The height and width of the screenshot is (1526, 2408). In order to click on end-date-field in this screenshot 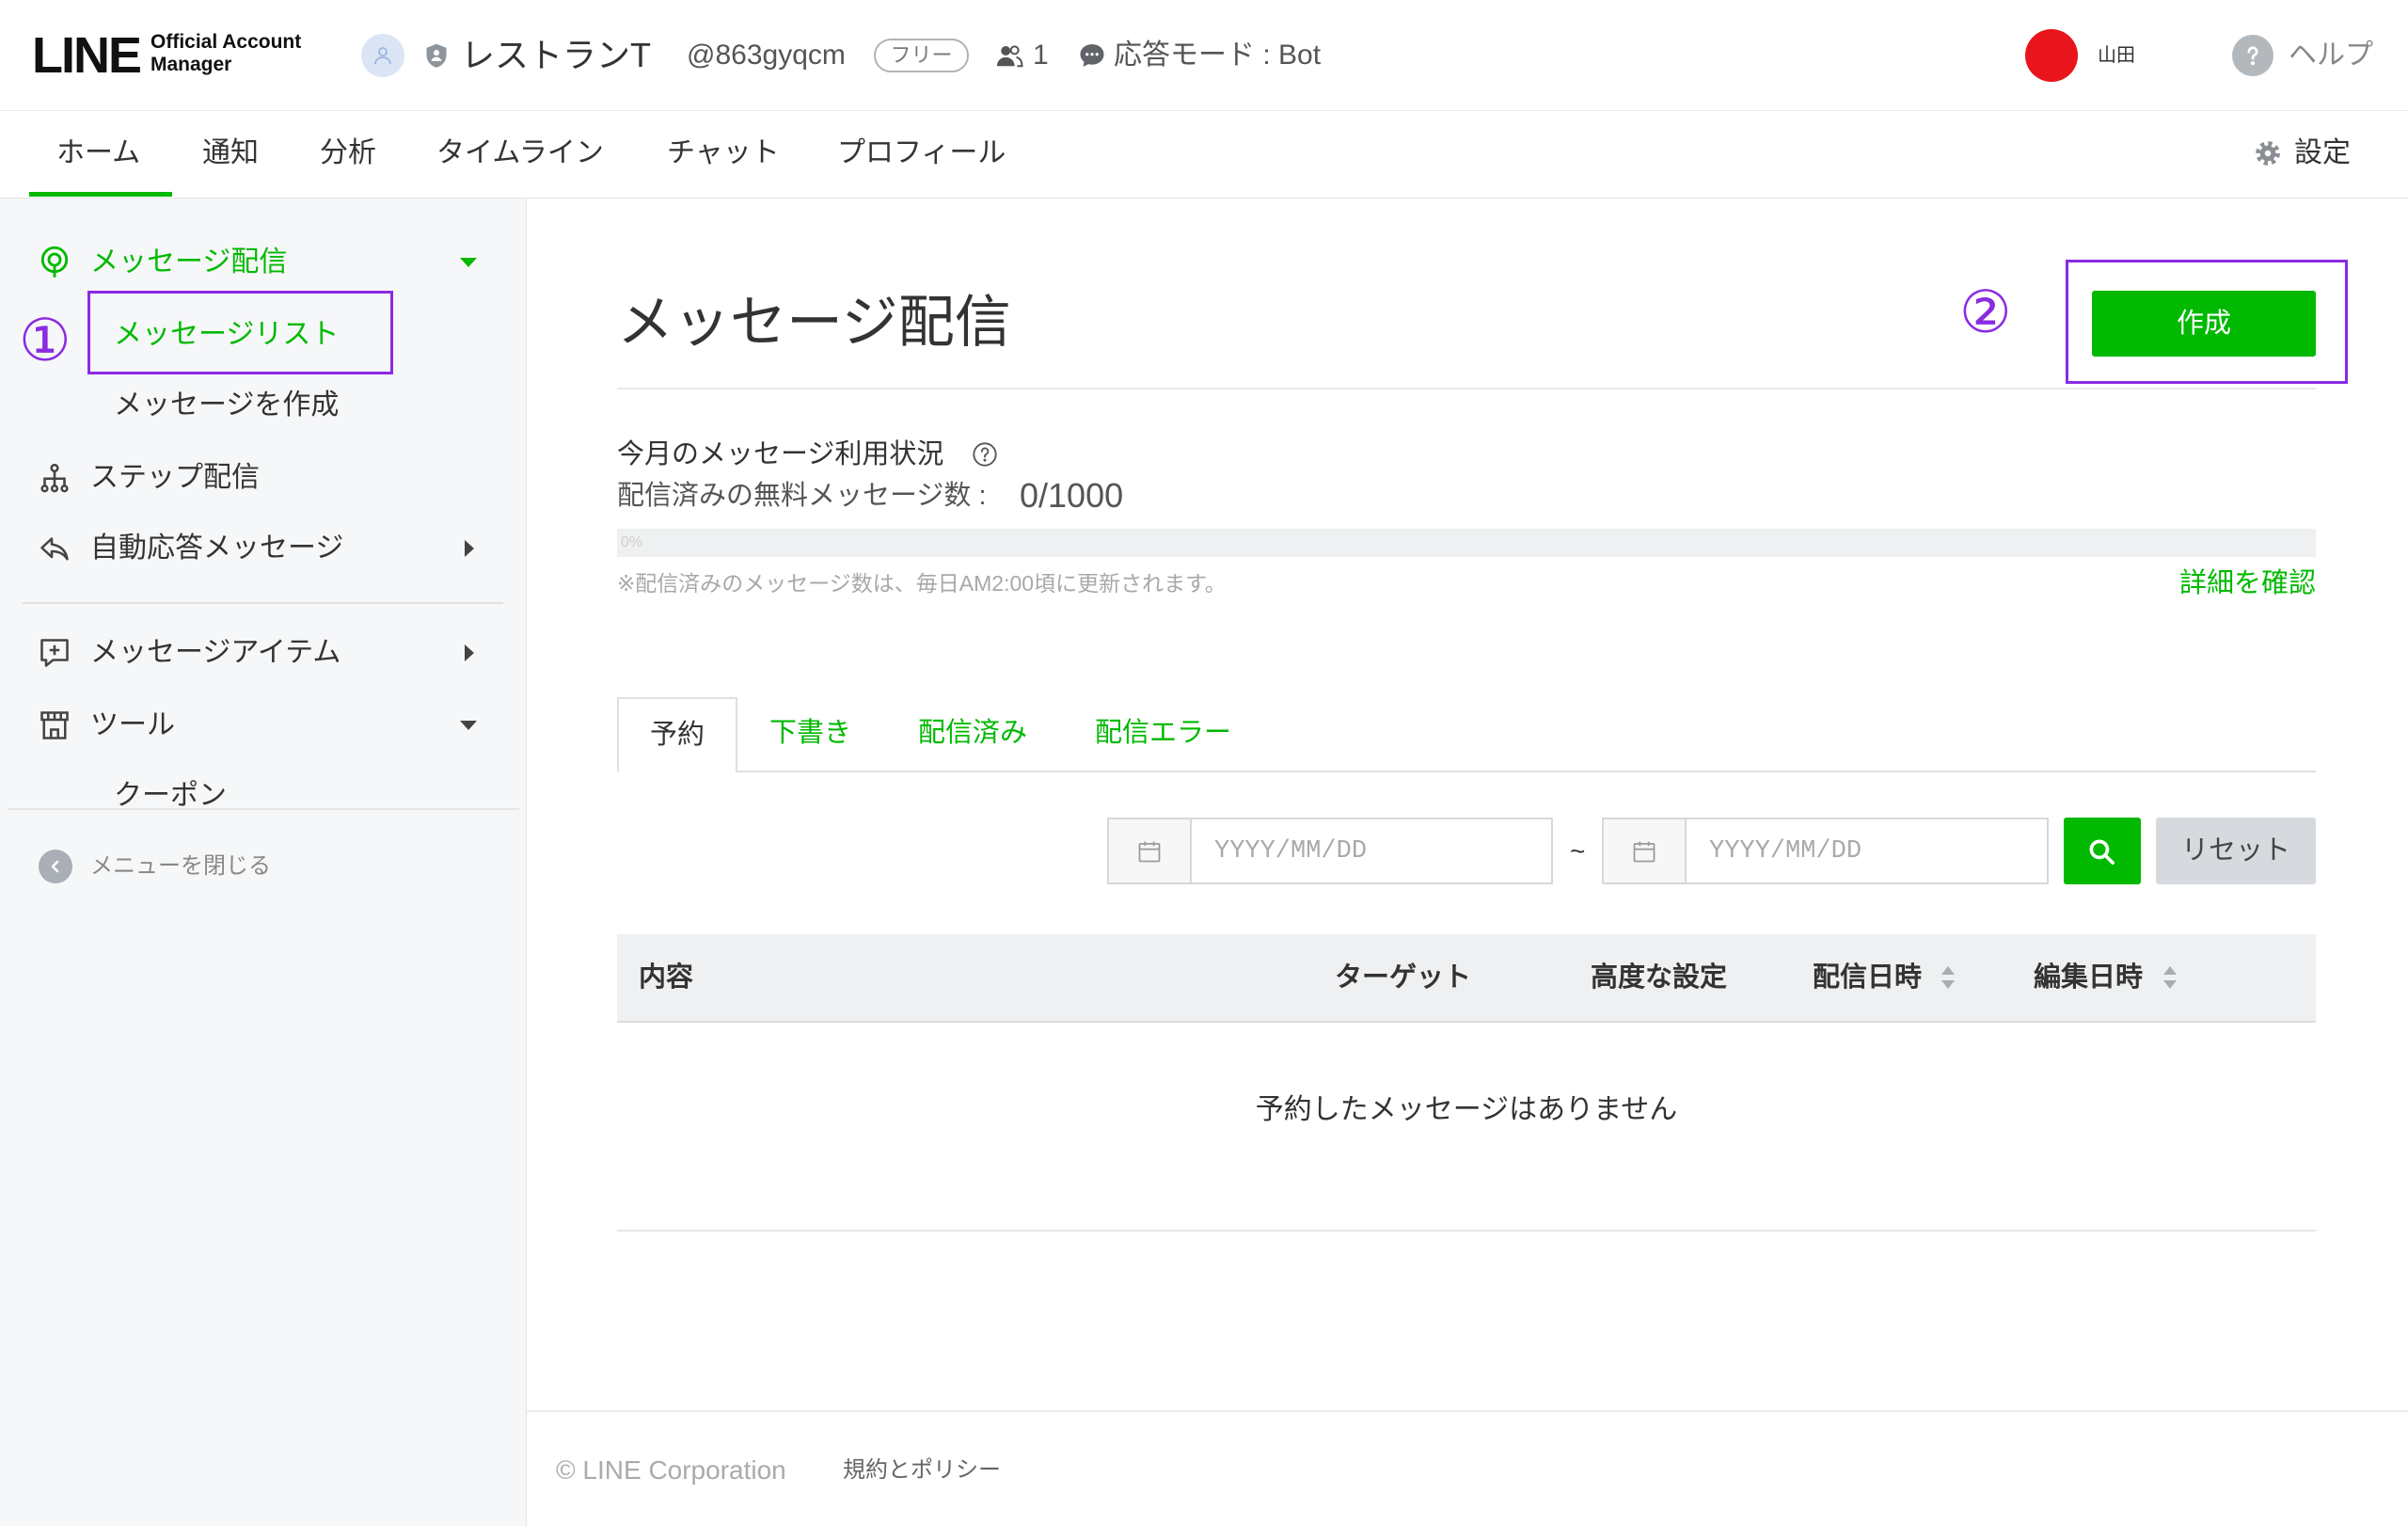, I will do `click(1826, 851)`.